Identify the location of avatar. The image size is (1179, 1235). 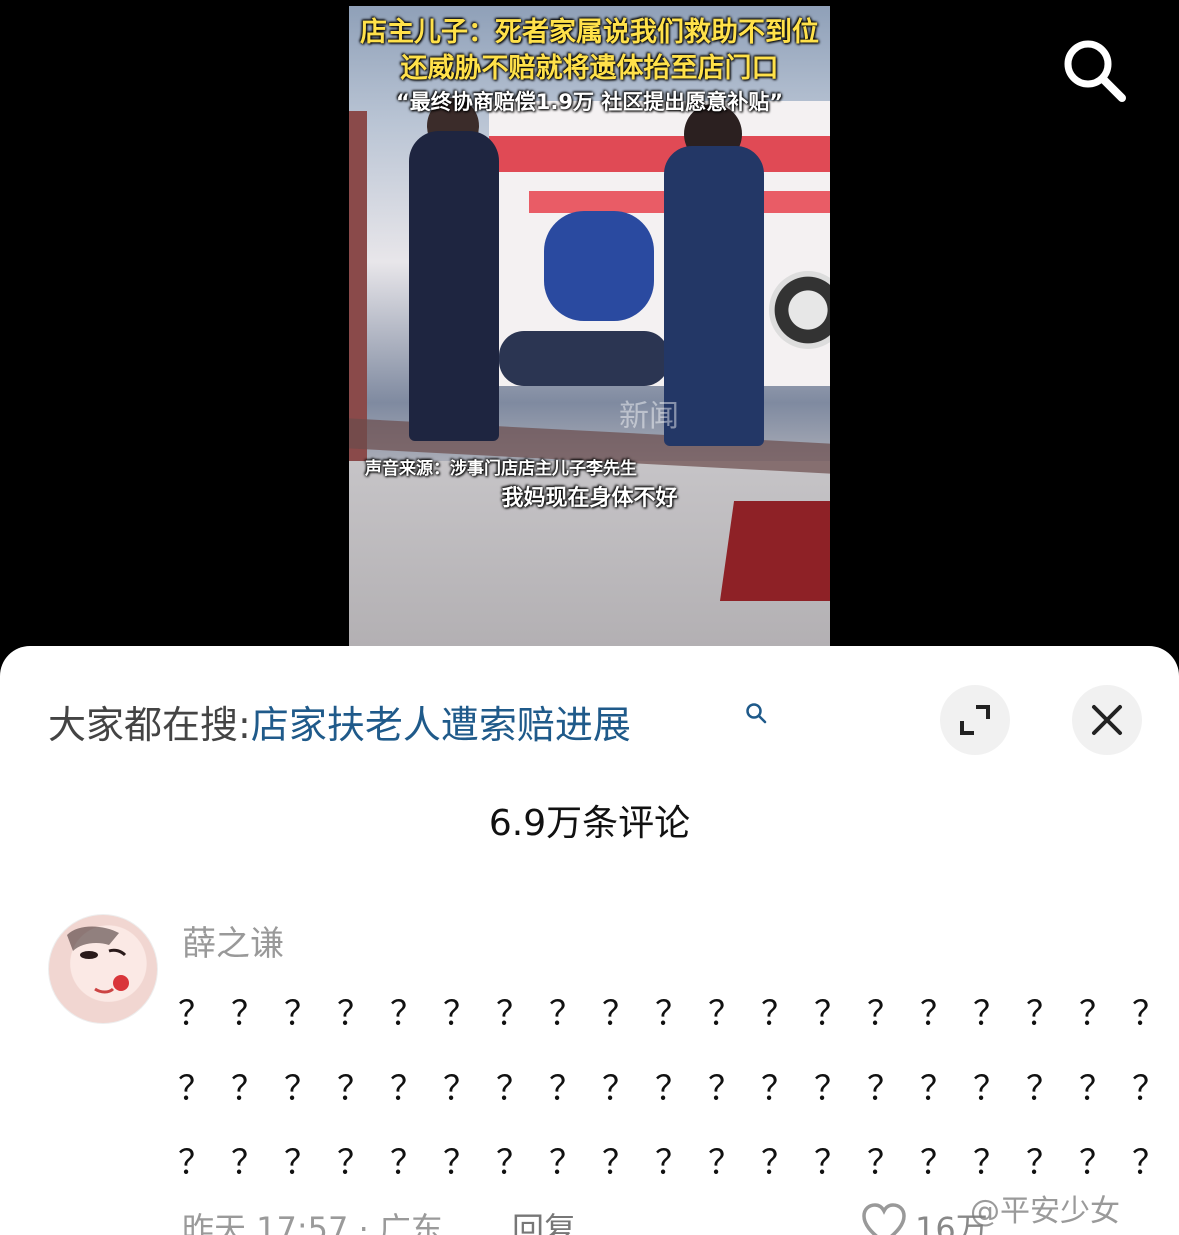
(103, 969).